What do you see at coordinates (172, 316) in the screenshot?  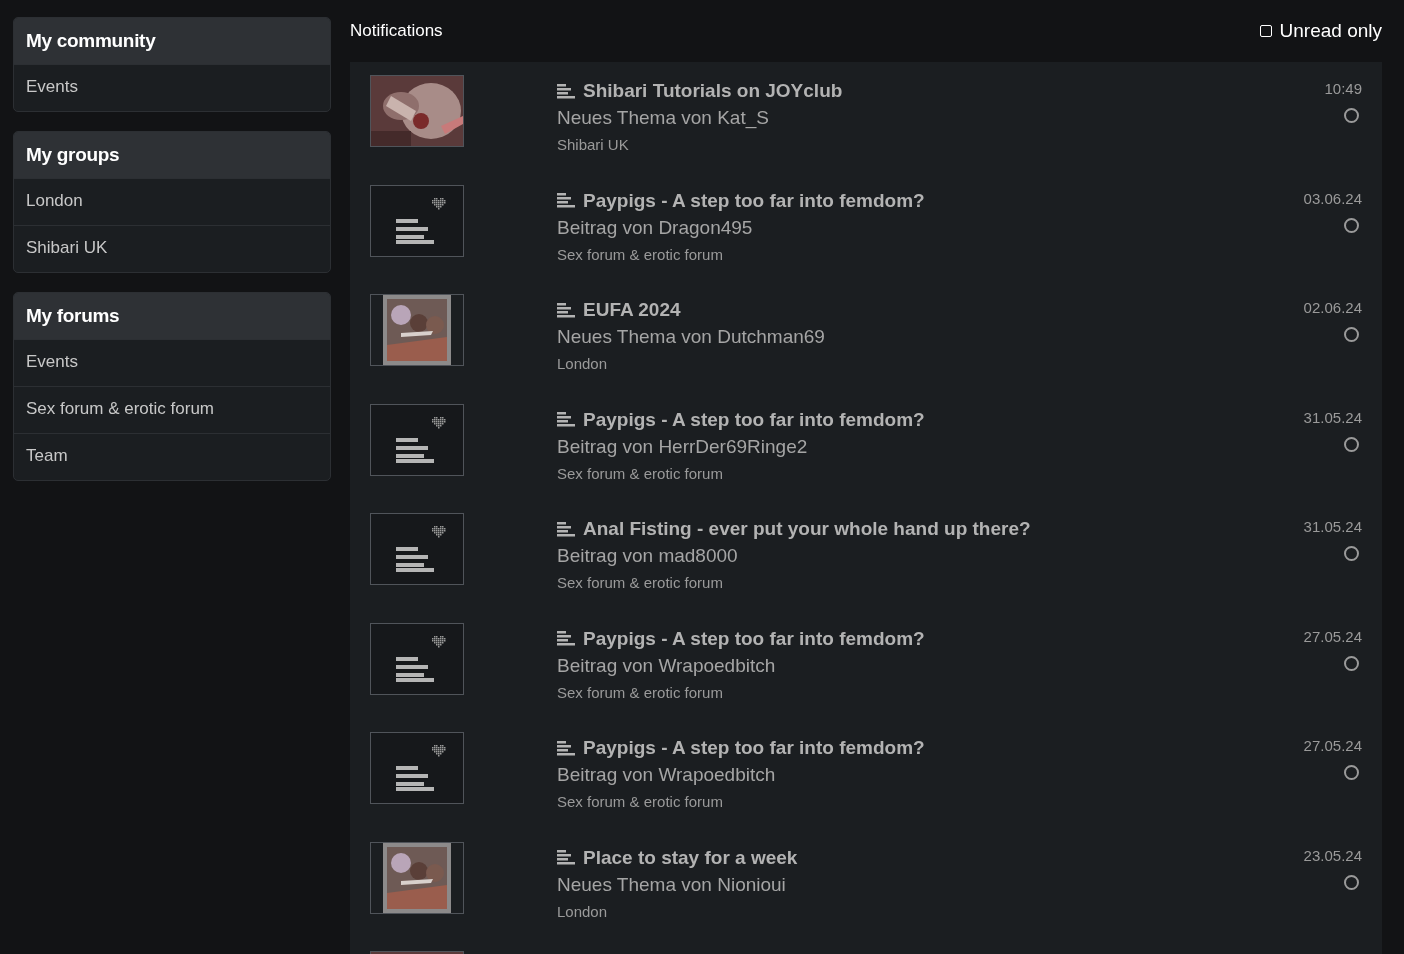 I see `section-title: My forums` at bounding box center [172, 316].